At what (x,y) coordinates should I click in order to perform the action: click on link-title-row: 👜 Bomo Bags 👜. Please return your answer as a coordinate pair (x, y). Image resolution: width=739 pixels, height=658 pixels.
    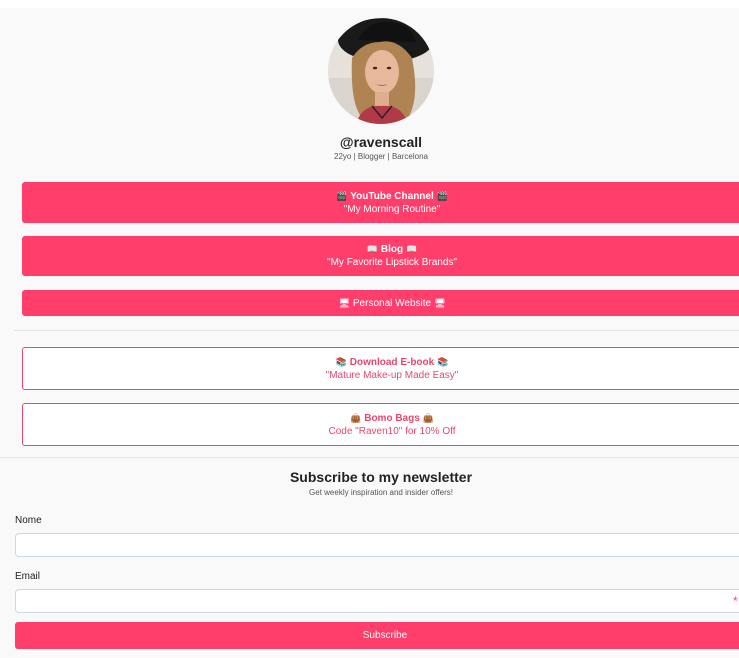
    Looking at the image, I should click on (392, 418).